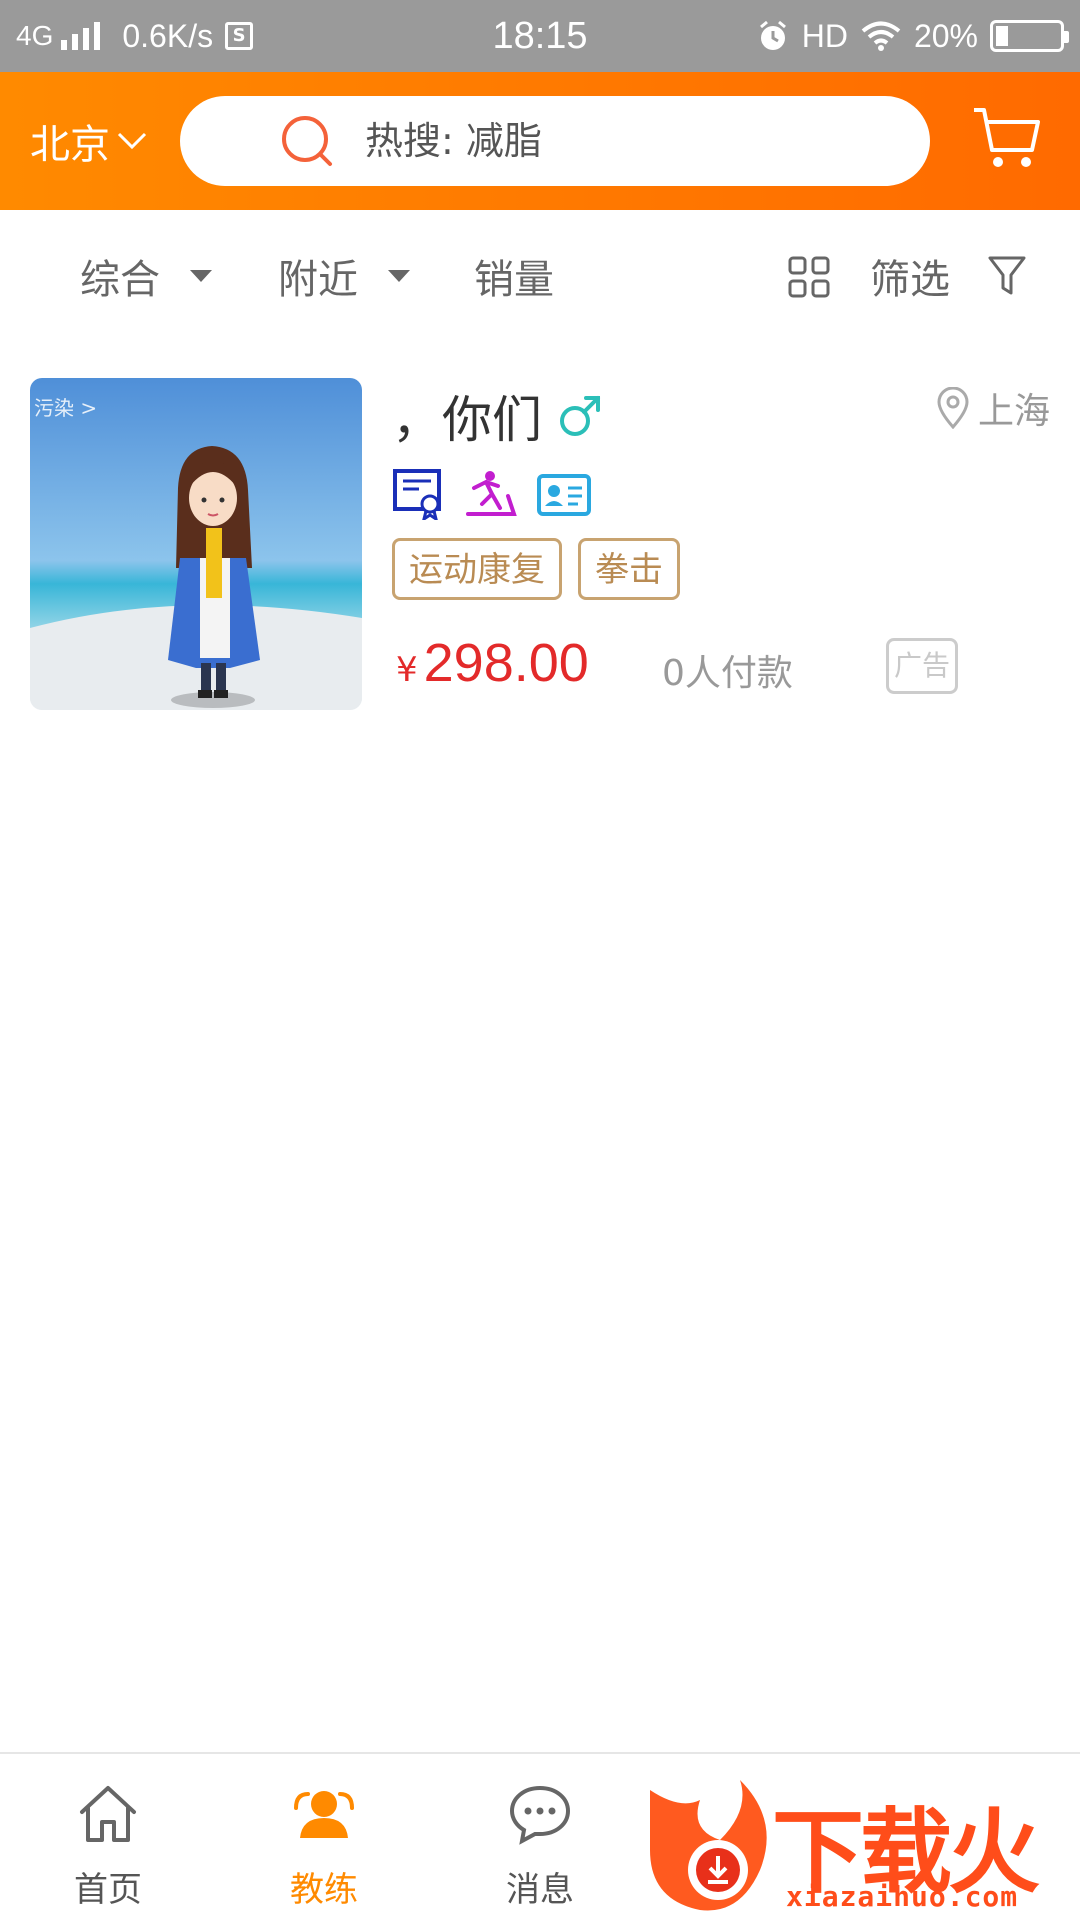  Describe the element at coordinates (727, 673) in the screenshot. I see `sales-count: 0人付款` at that location.